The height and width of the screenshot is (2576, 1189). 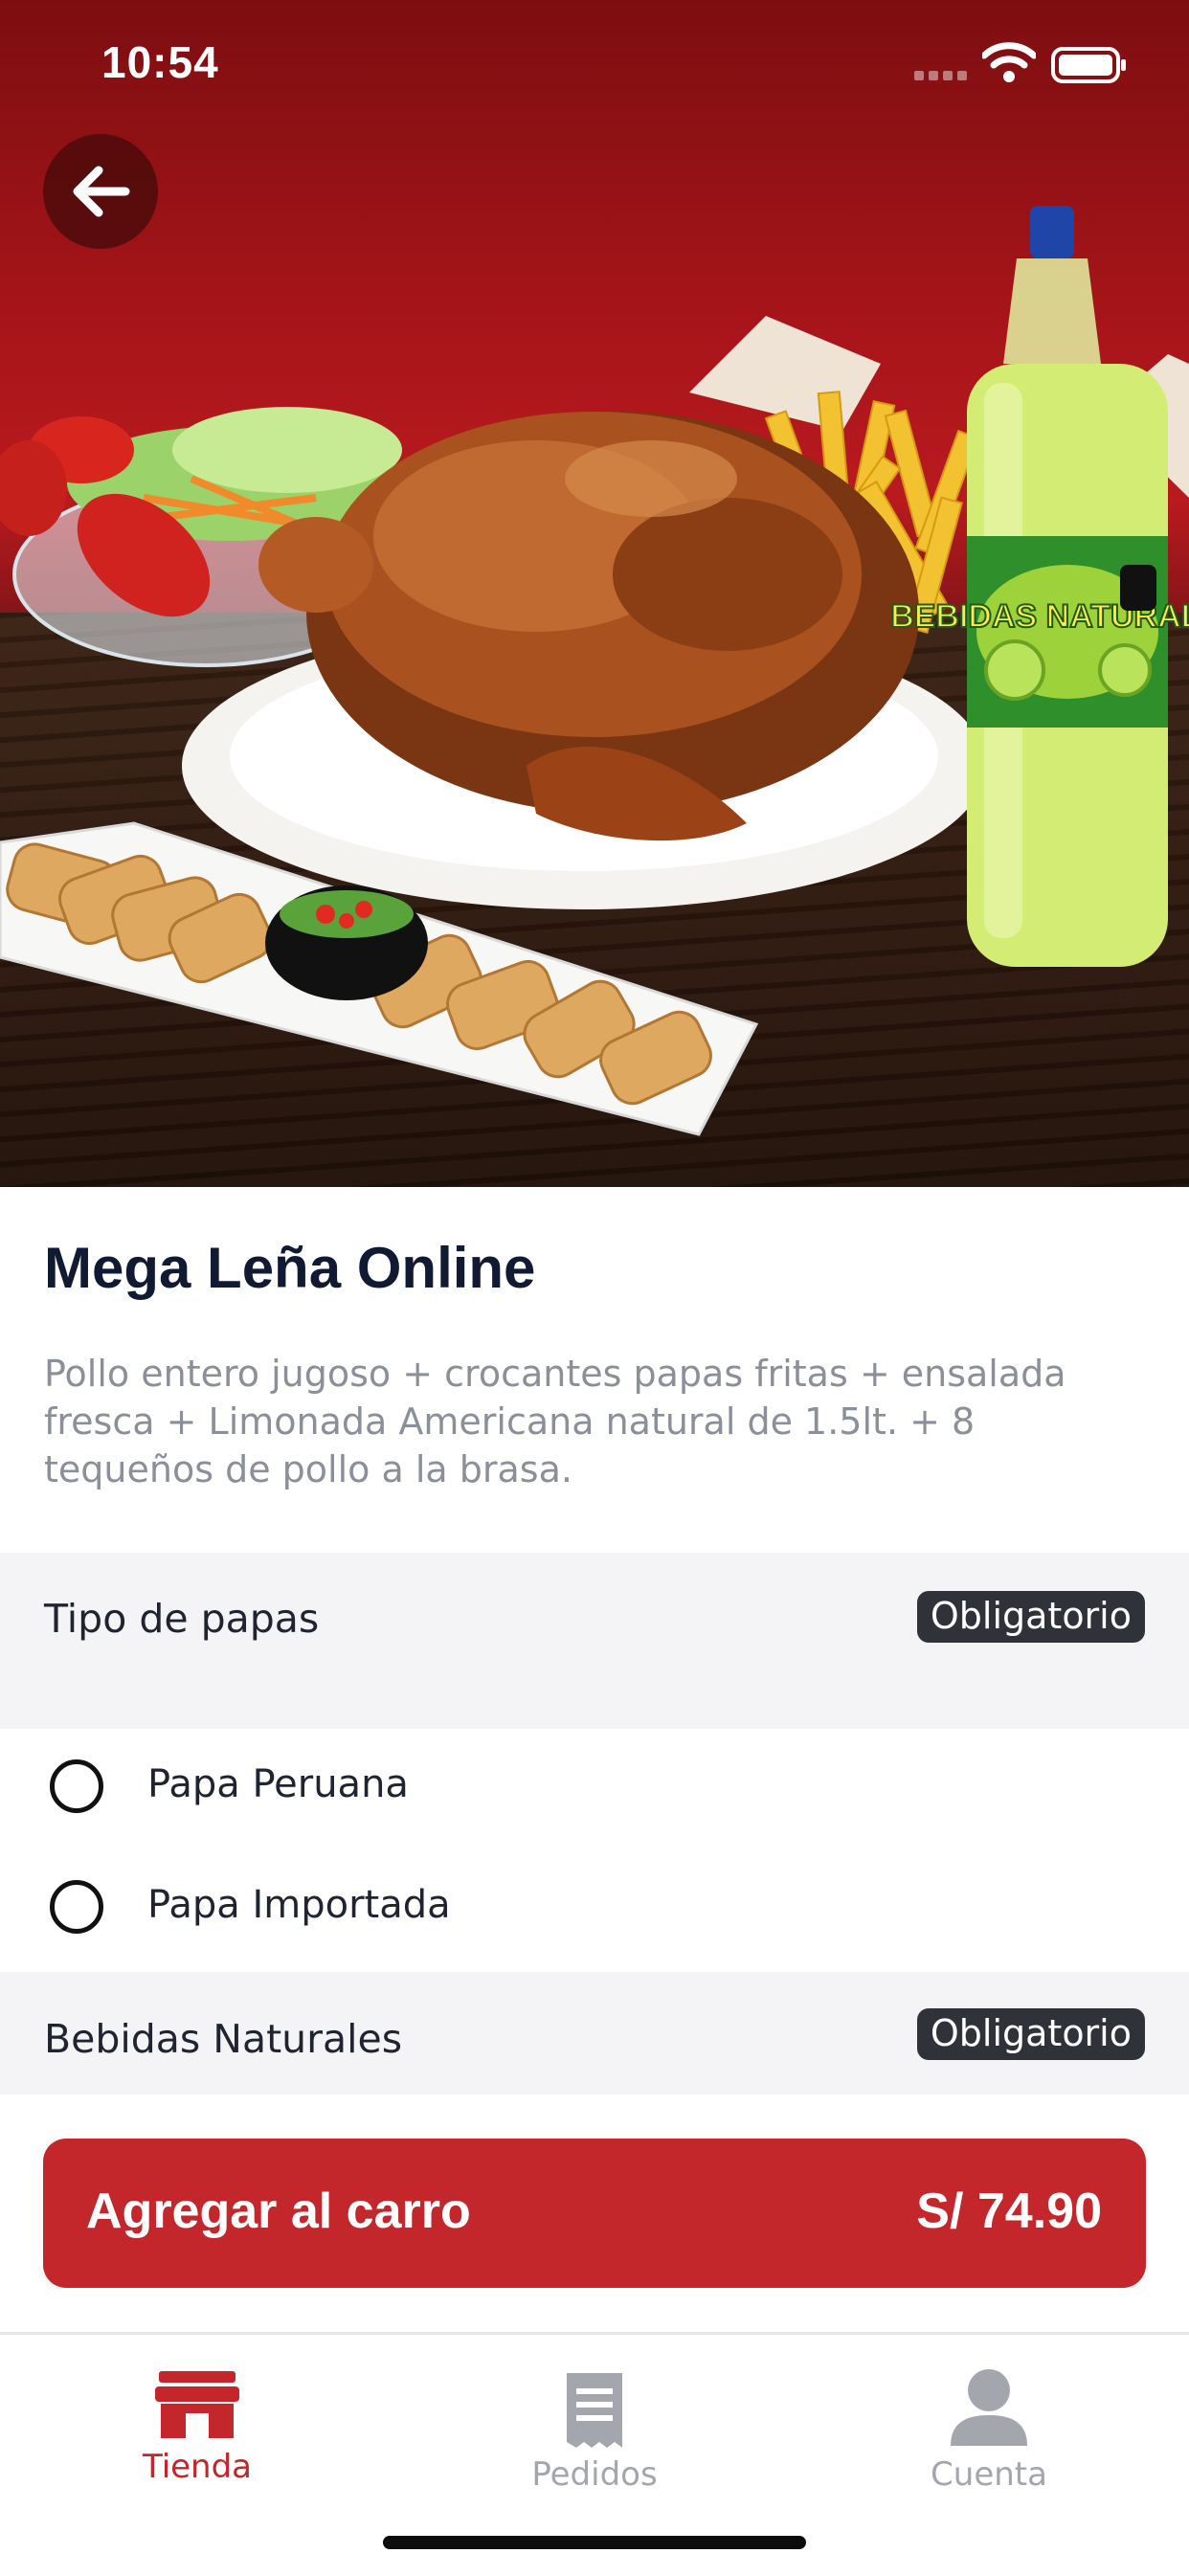 I want to click on cart-bar: Agregar al carro S/ 74.90, so click(x=594, y=2214).